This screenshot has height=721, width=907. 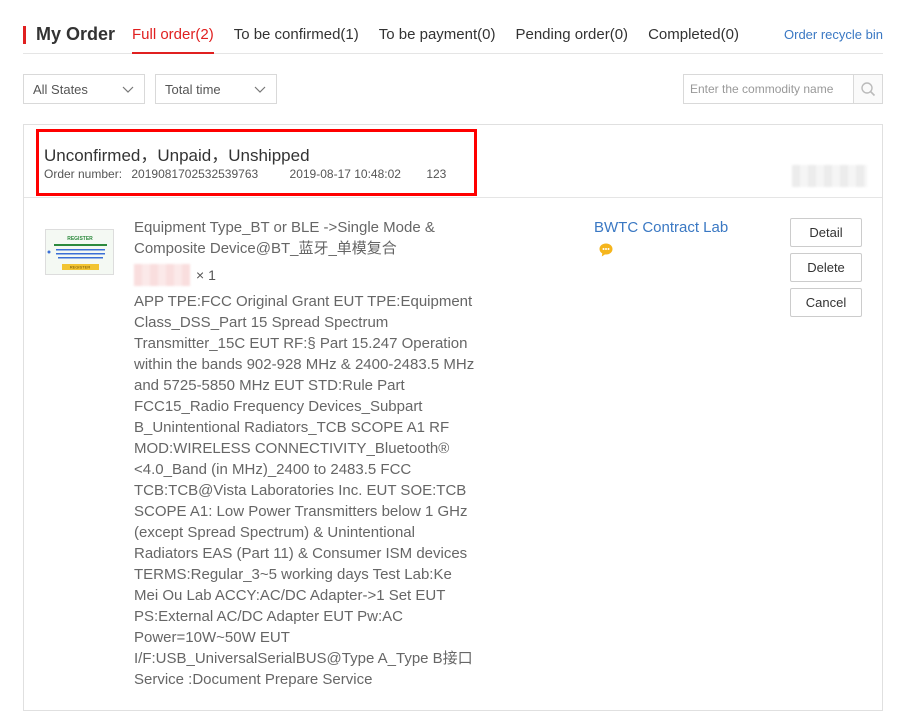 I want to click on delete-button: Delete, so click(x=826, y=267).